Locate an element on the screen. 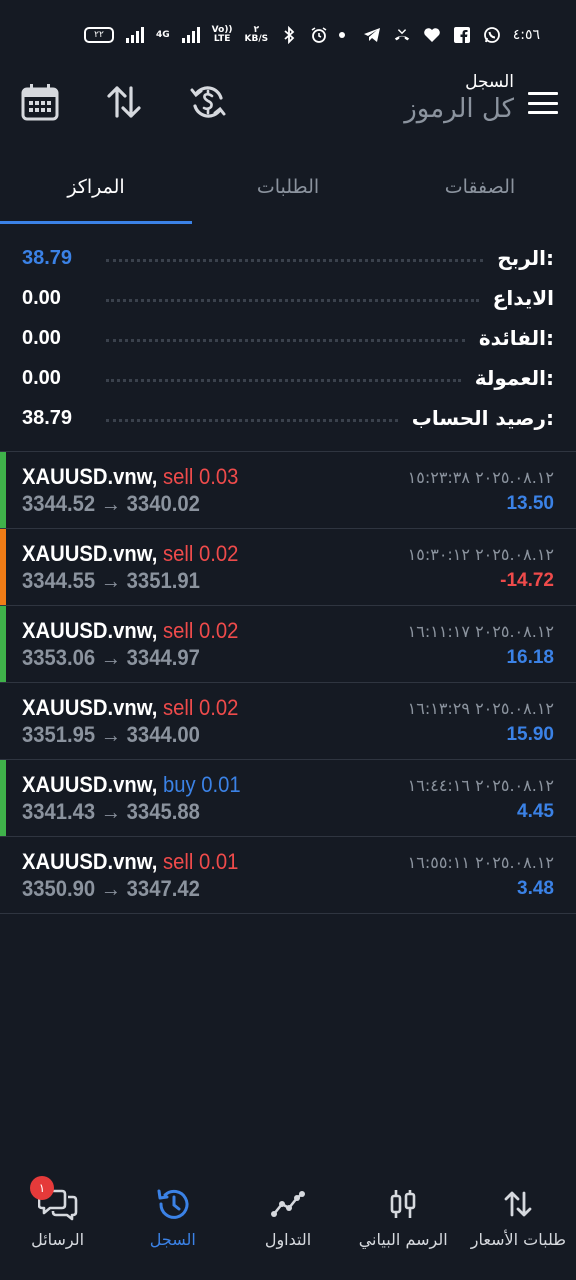 This screenshot has width=576, height=1280. status-bar-system: ٢٢ 4G Vo)) LTE ٢ KB/S is located at coordinates (206, 35).